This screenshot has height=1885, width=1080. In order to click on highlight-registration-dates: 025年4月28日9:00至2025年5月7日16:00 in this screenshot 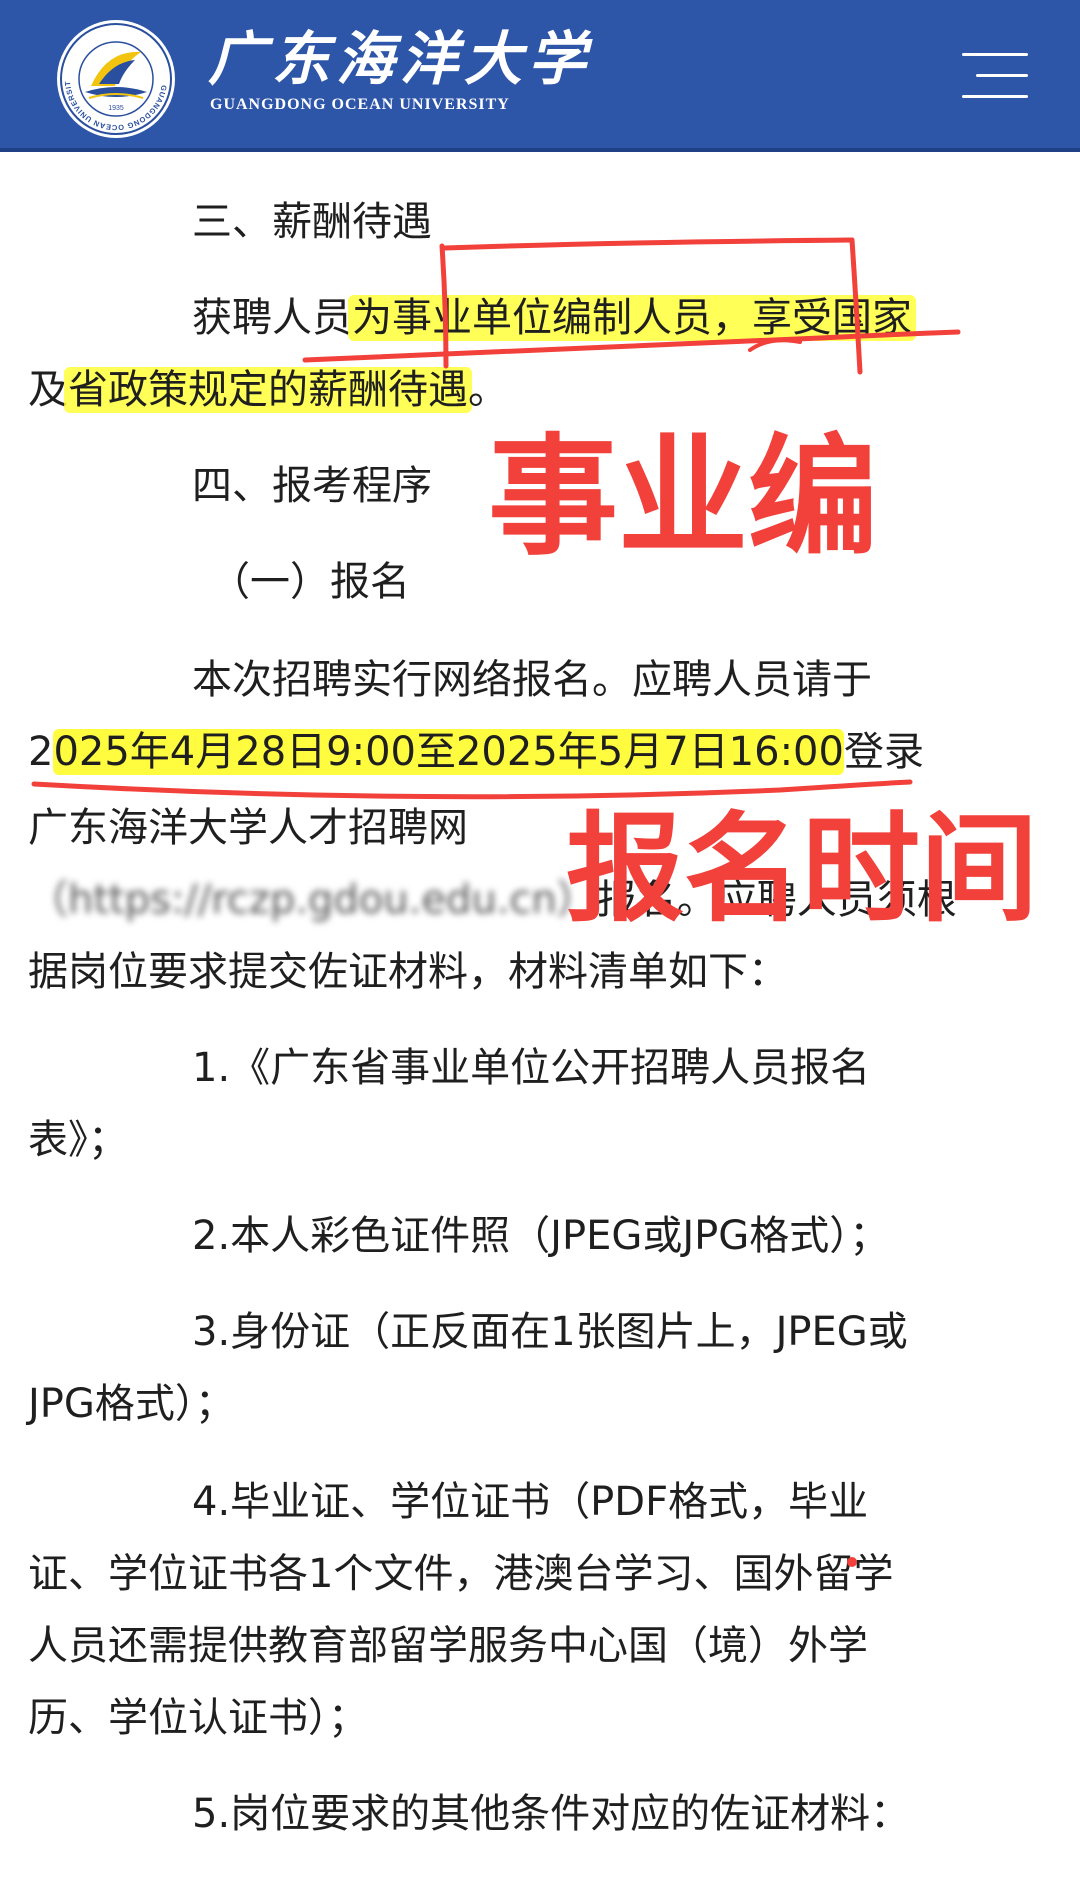, I will do `click(448, 752)`.